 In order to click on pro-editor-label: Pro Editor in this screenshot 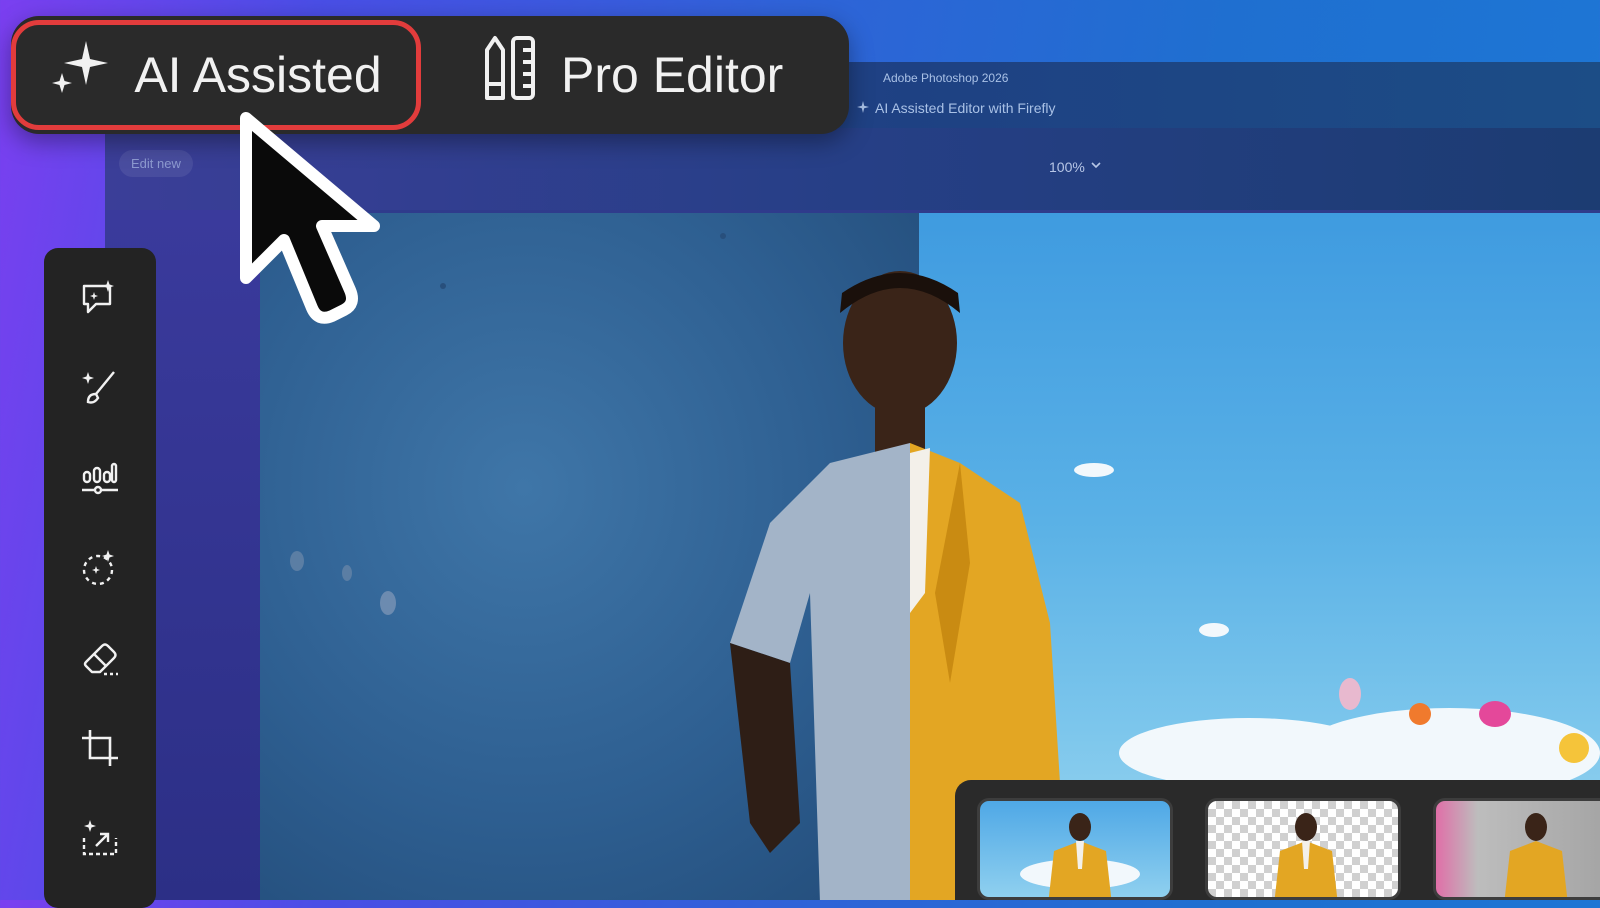, I will do `click(672, 75)`.